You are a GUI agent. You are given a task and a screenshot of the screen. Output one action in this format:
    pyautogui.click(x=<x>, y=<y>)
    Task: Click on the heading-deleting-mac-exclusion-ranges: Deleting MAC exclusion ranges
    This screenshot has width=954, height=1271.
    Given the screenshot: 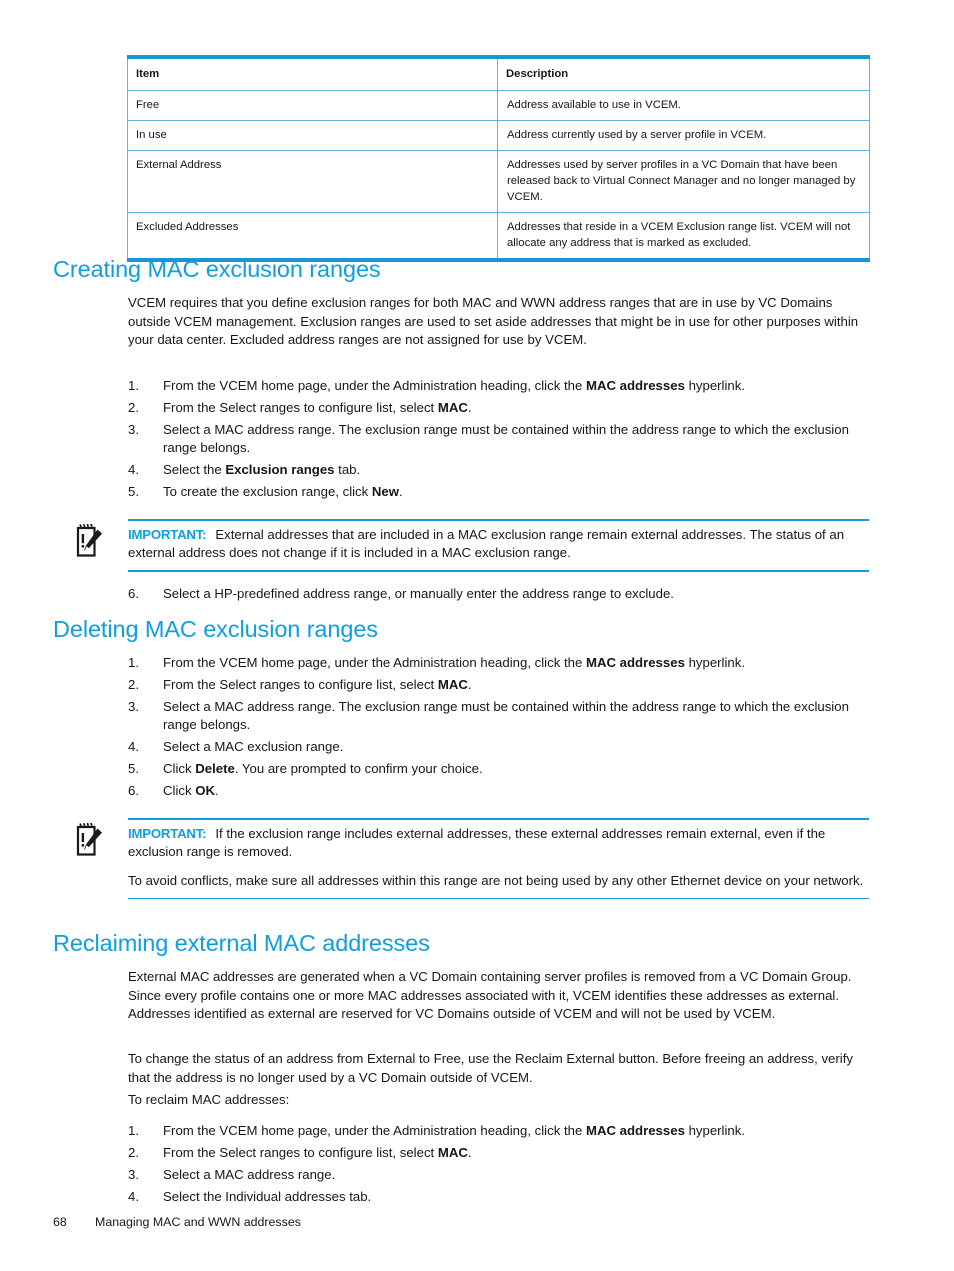 What is the action you would take?
    pyautogui.click(x=215, y=629)
    